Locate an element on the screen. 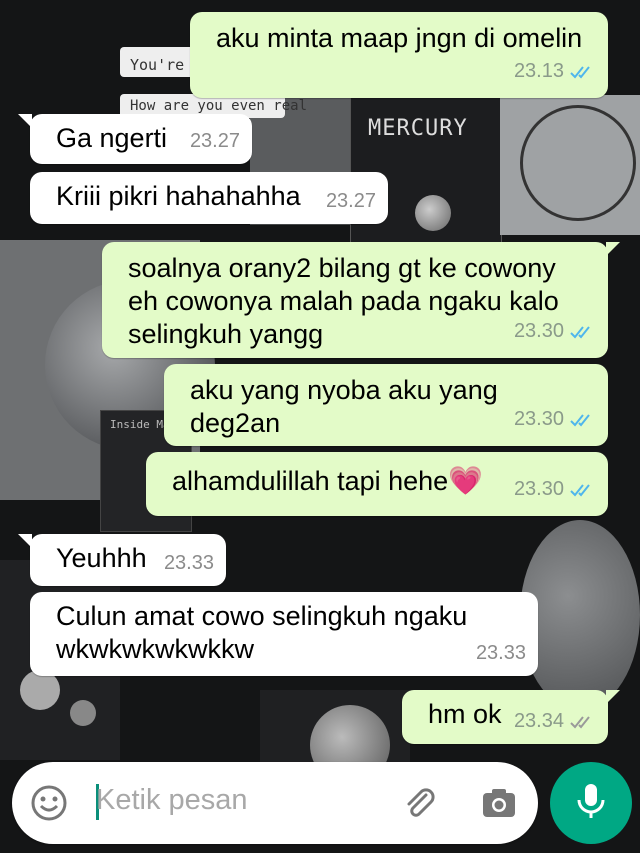 The image size is (640, 853). delivered-tick-icon is located at coordinates (583, 722).